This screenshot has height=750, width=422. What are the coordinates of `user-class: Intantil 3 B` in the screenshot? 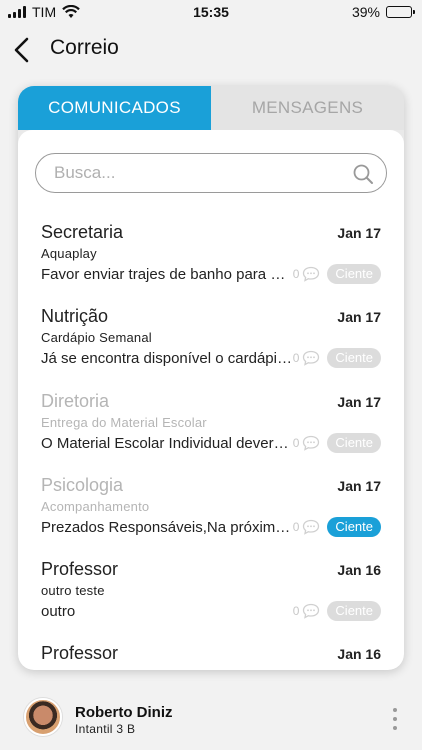 It's located at (105, 729).